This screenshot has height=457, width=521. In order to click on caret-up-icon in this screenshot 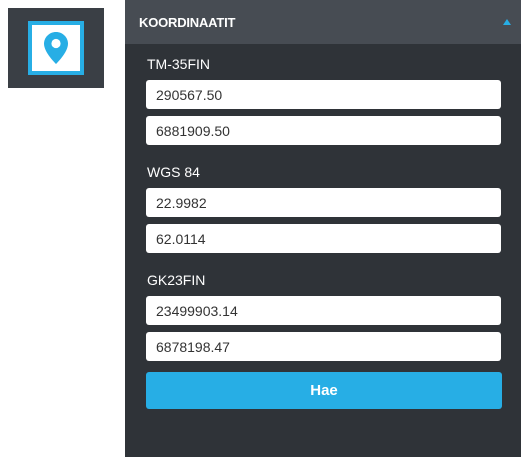, I will do `click(507, 22)`.